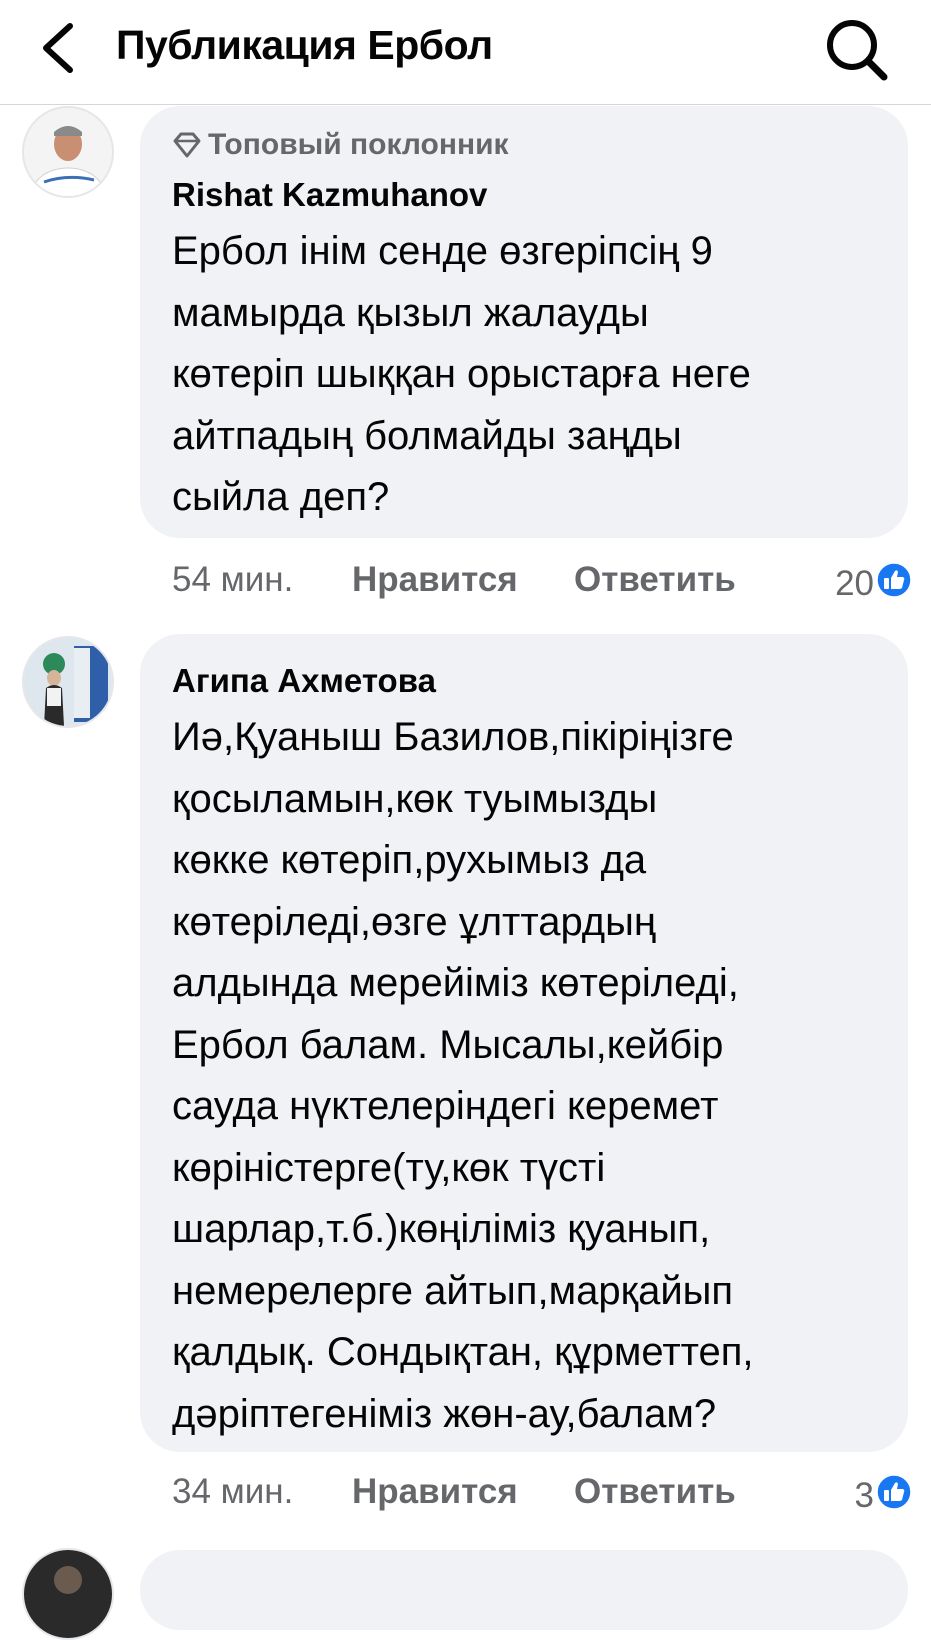  Describe the element at coordinates (857, 49) in the screenshot. I see `search-icon` at that location.